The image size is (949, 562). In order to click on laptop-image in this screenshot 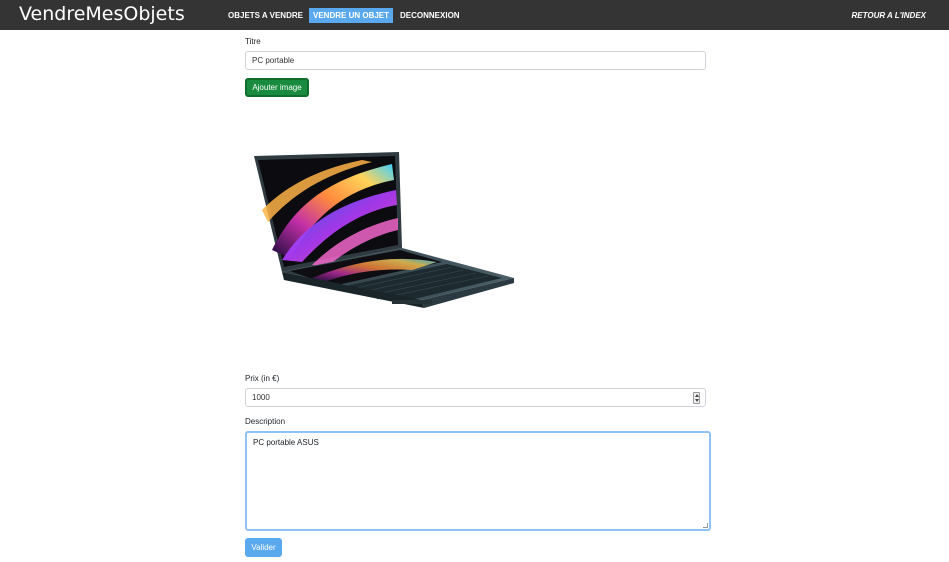, I will do `click(384, 230)`.